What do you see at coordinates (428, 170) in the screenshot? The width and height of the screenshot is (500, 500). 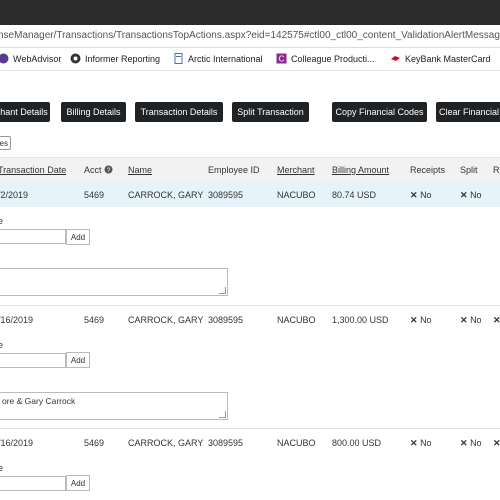 I see `header-receipts: Receipts` at bounding box center [428, 170].